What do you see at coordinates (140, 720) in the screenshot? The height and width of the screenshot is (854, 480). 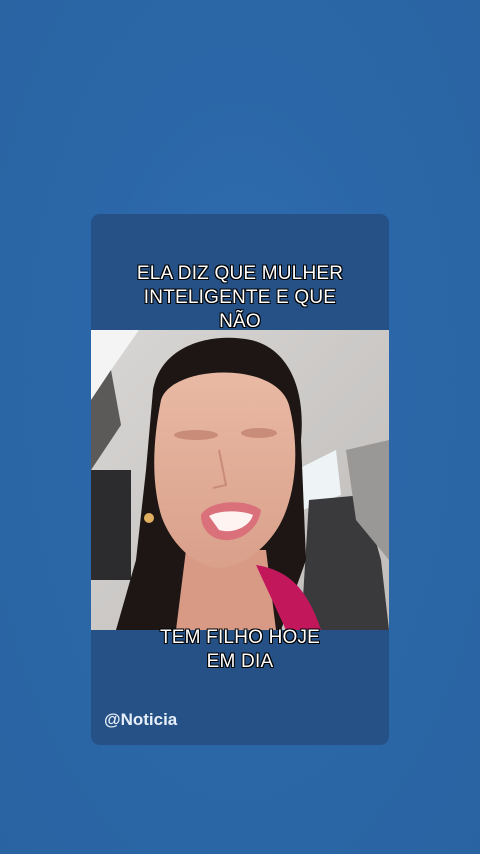 I see `account-handle: @Noticia` at bounding box center [140, 720].